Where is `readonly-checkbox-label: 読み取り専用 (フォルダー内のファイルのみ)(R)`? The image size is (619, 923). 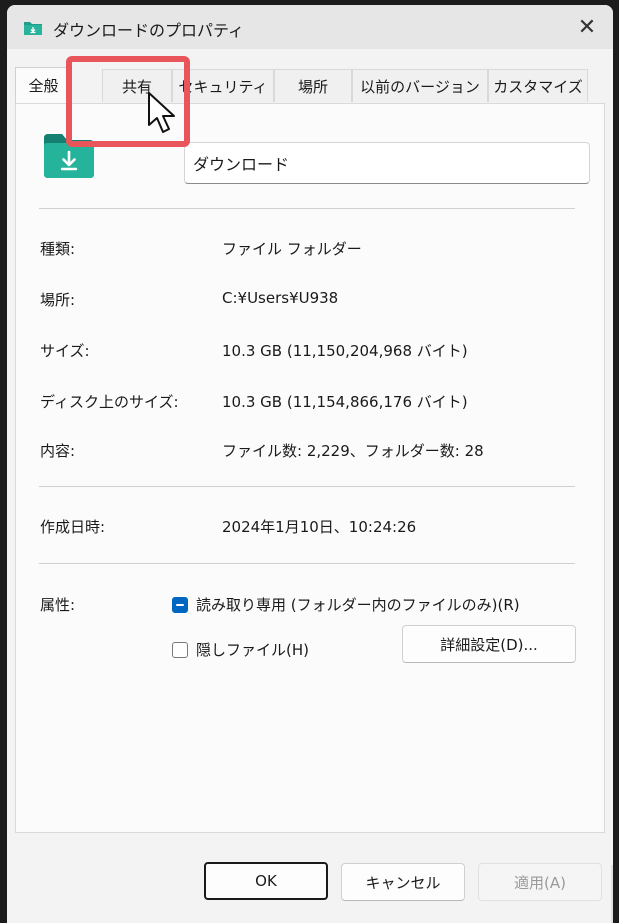 readonly-checkbox-label: 読み取り専用 (フォルダー内のファイルのみ)(R) is located at coordinates (358, 605).